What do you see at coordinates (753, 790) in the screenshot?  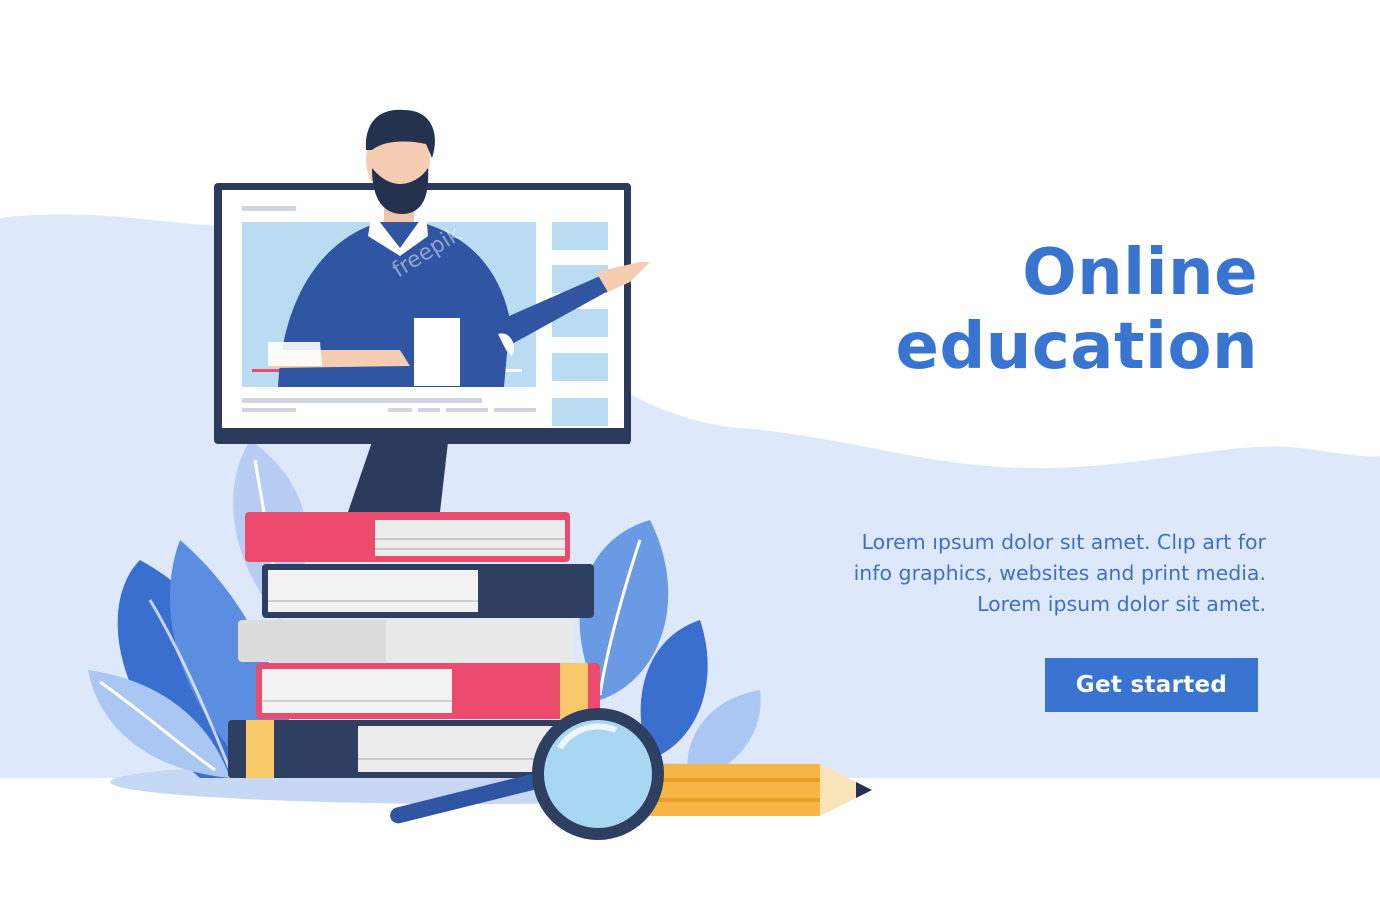 I see `pencil-icon` at bounding box center [753, 790].